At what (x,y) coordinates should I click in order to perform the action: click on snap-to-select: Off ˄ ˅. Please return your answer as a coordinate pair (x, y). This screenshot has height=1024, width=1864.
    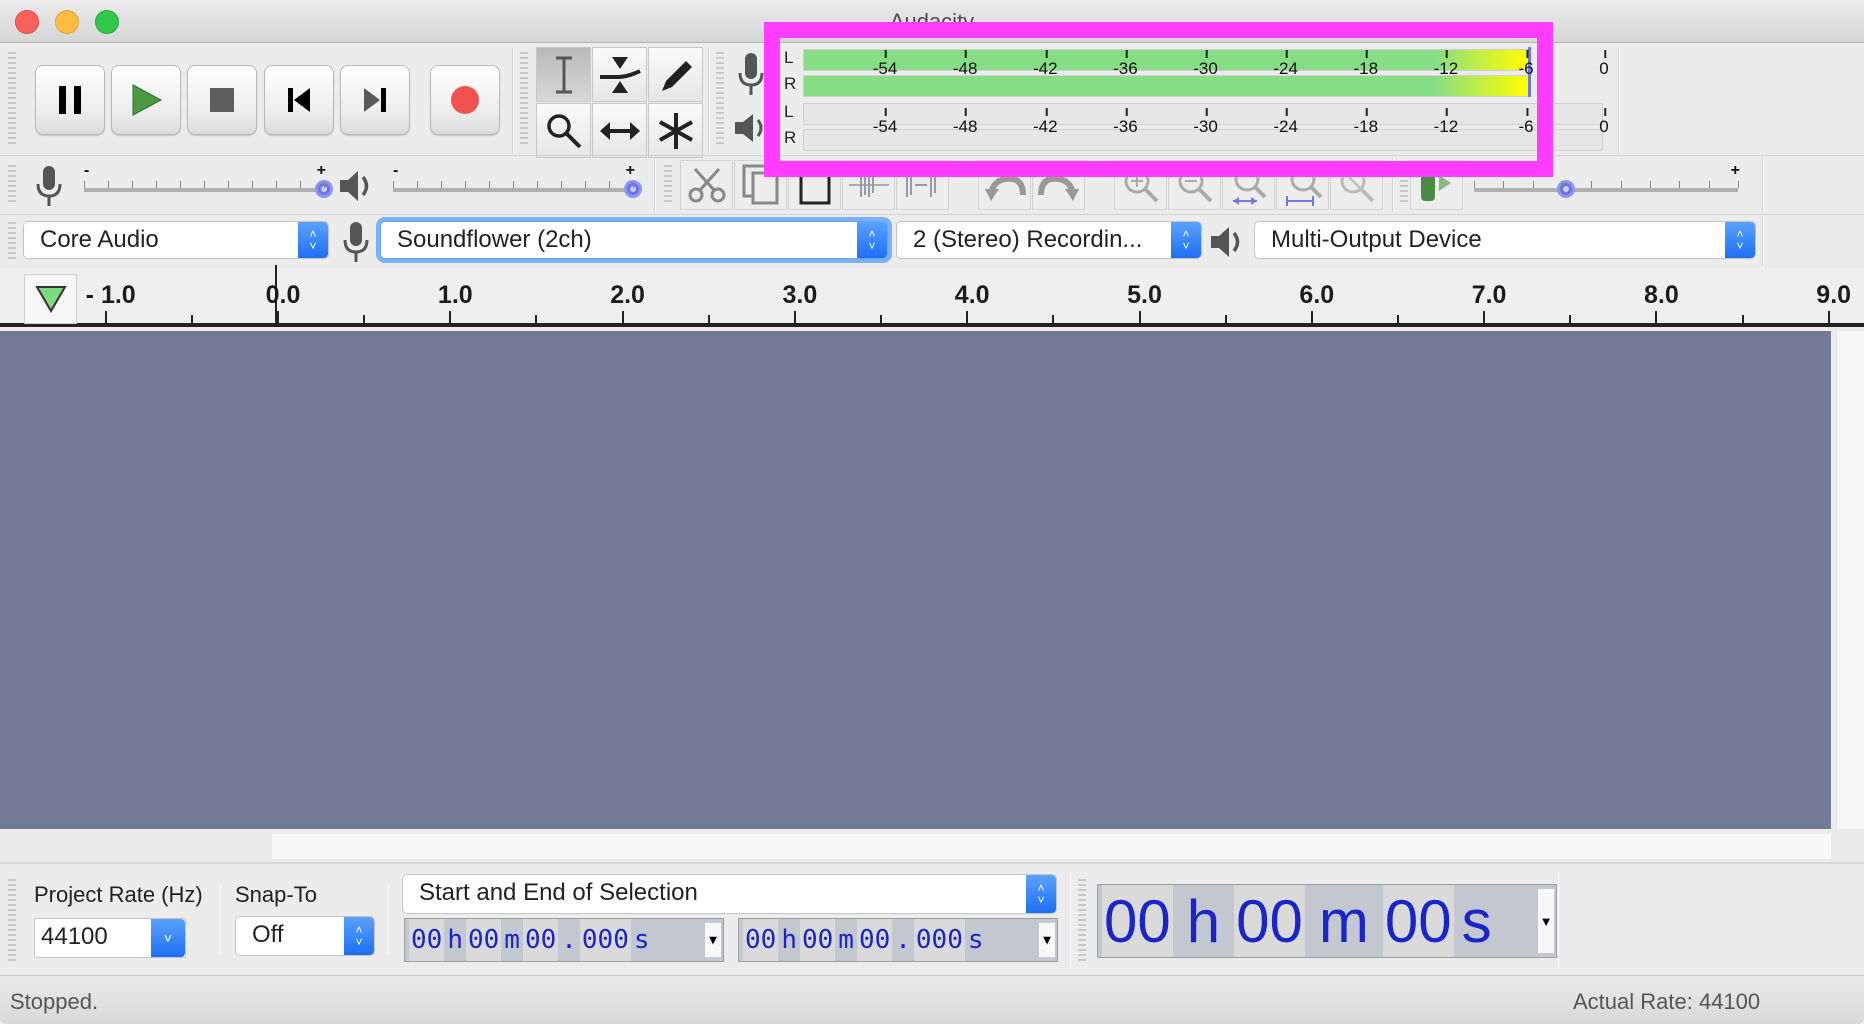
    Looking at the image, I should click on (305, 936).